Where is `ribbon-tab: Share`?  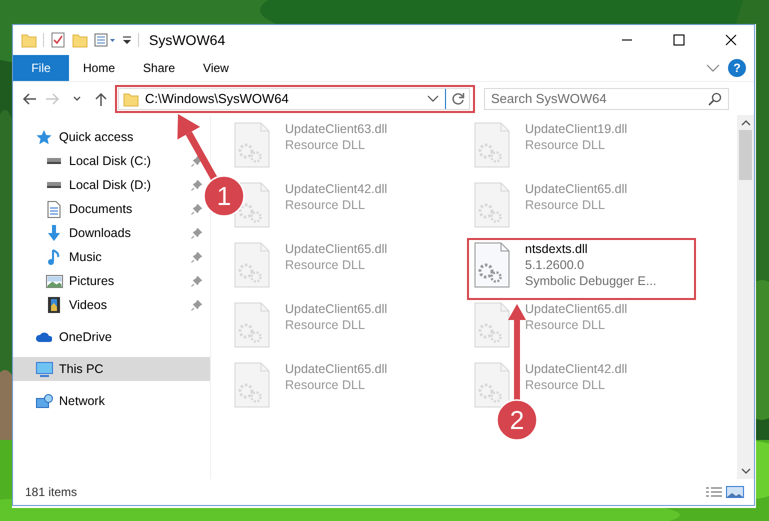
ribbon-tab: Share is located at coordinates (159, 68).